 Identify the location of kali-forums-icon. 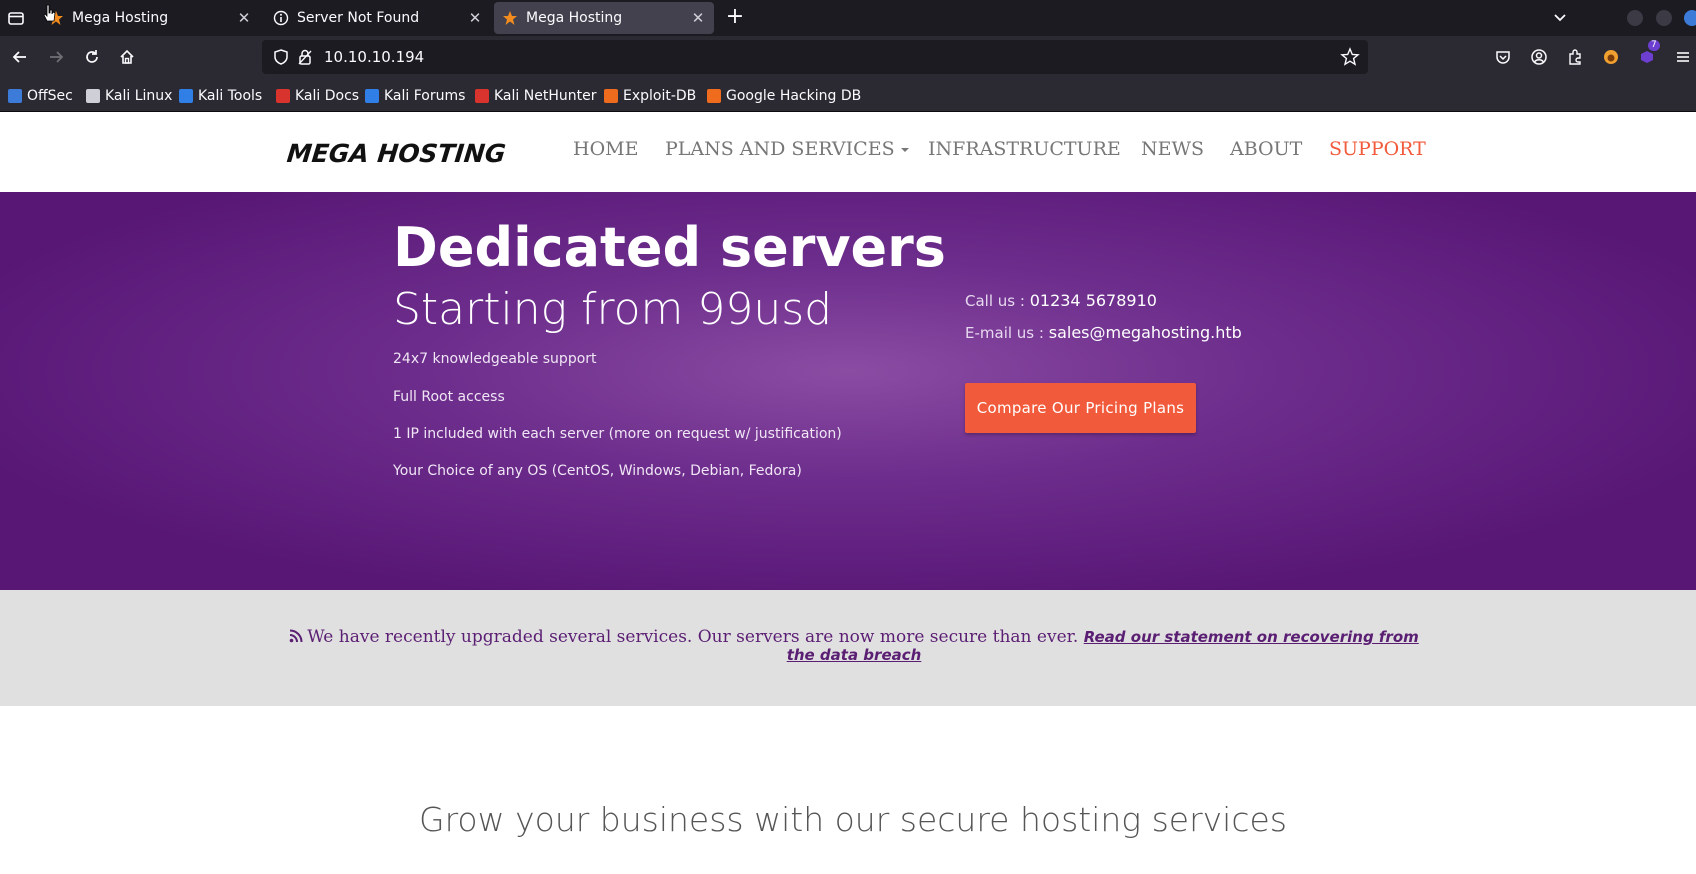
(372, 96).